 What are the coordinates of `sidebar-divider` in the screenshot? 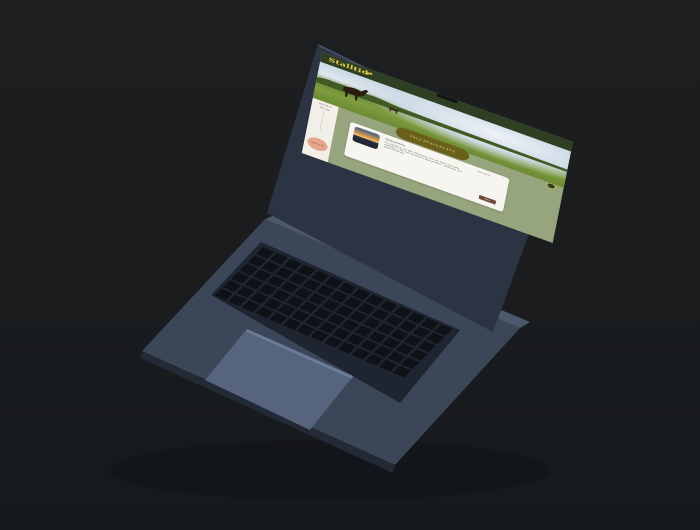 It's located at (321, 121).